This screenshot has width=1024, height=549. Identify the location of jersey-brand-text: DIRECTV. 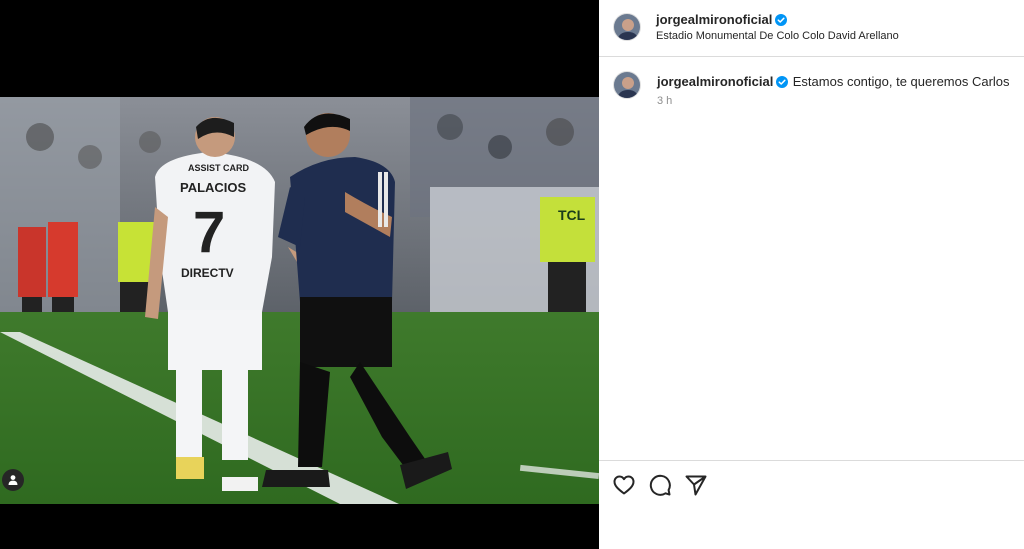
(207, 273).